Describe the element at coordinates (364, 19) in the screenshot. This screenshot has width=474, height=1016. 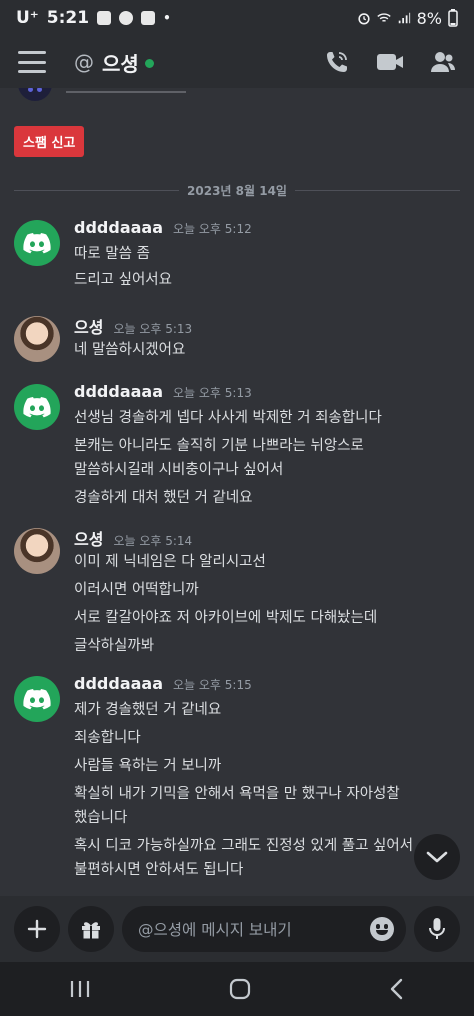
I see `alarm-icon` at that location.